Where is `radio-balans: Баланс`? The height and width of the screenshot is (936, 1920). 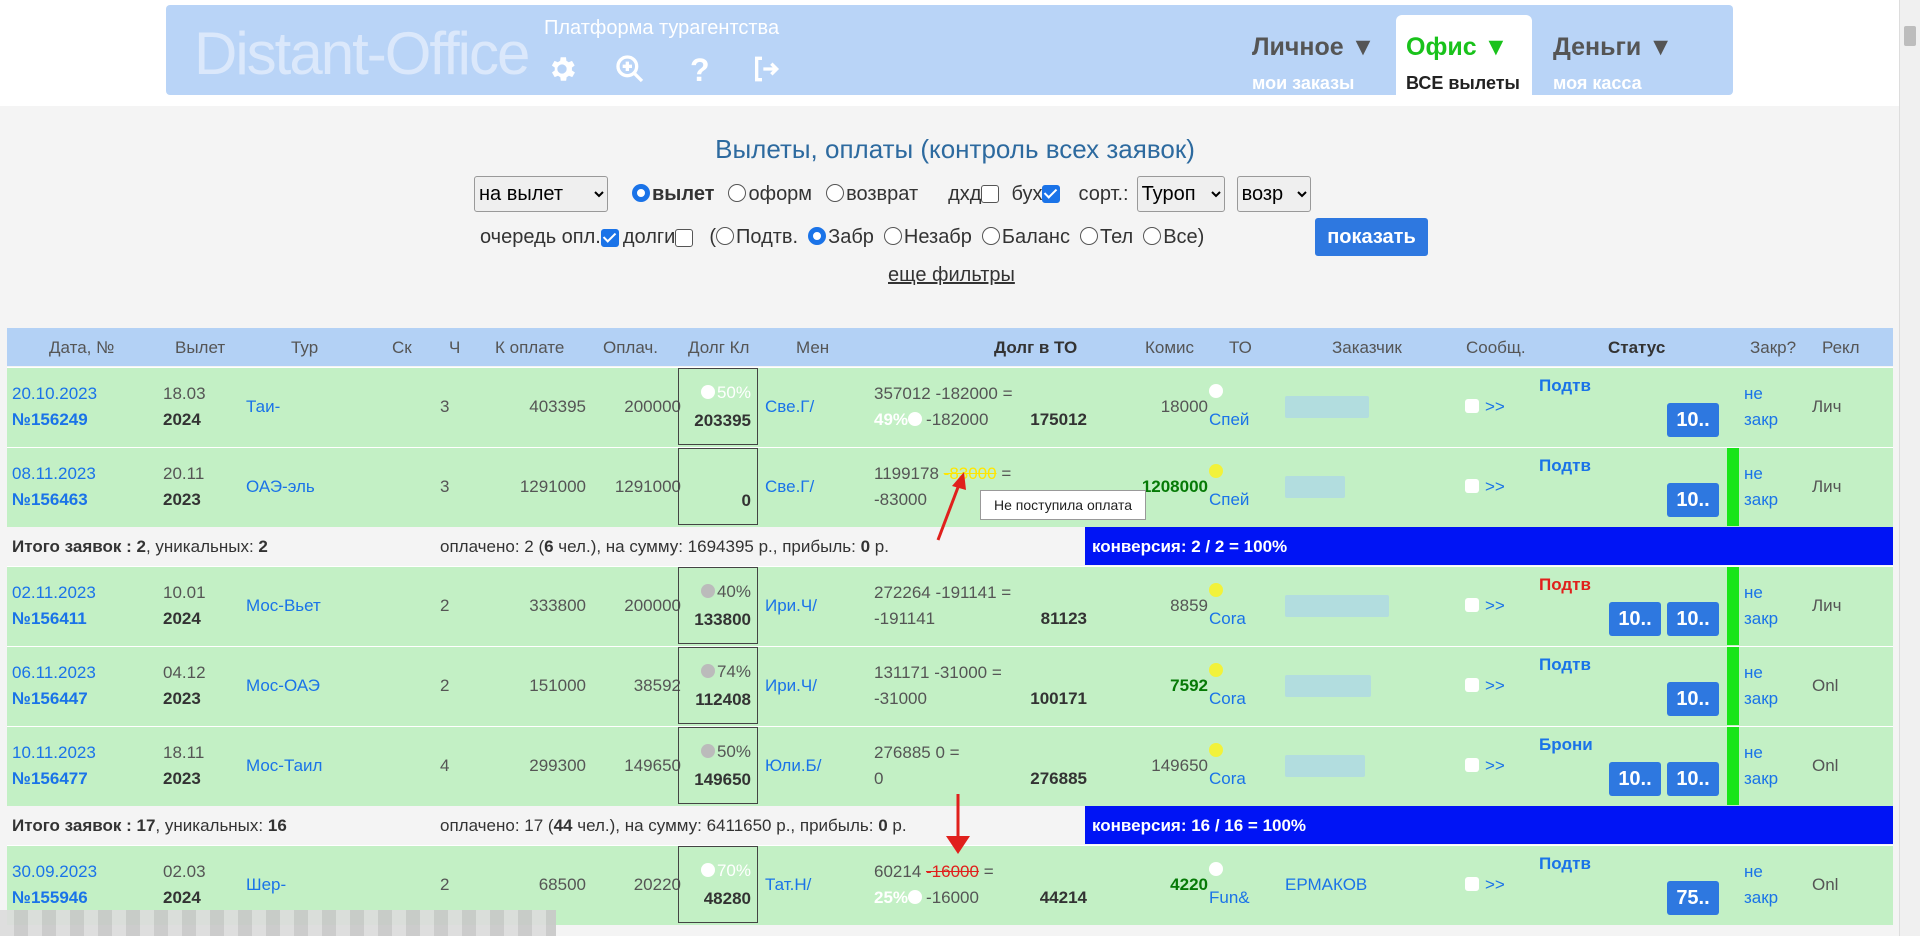
radio-balans: Баланс is located at coordinates (1025, 237).